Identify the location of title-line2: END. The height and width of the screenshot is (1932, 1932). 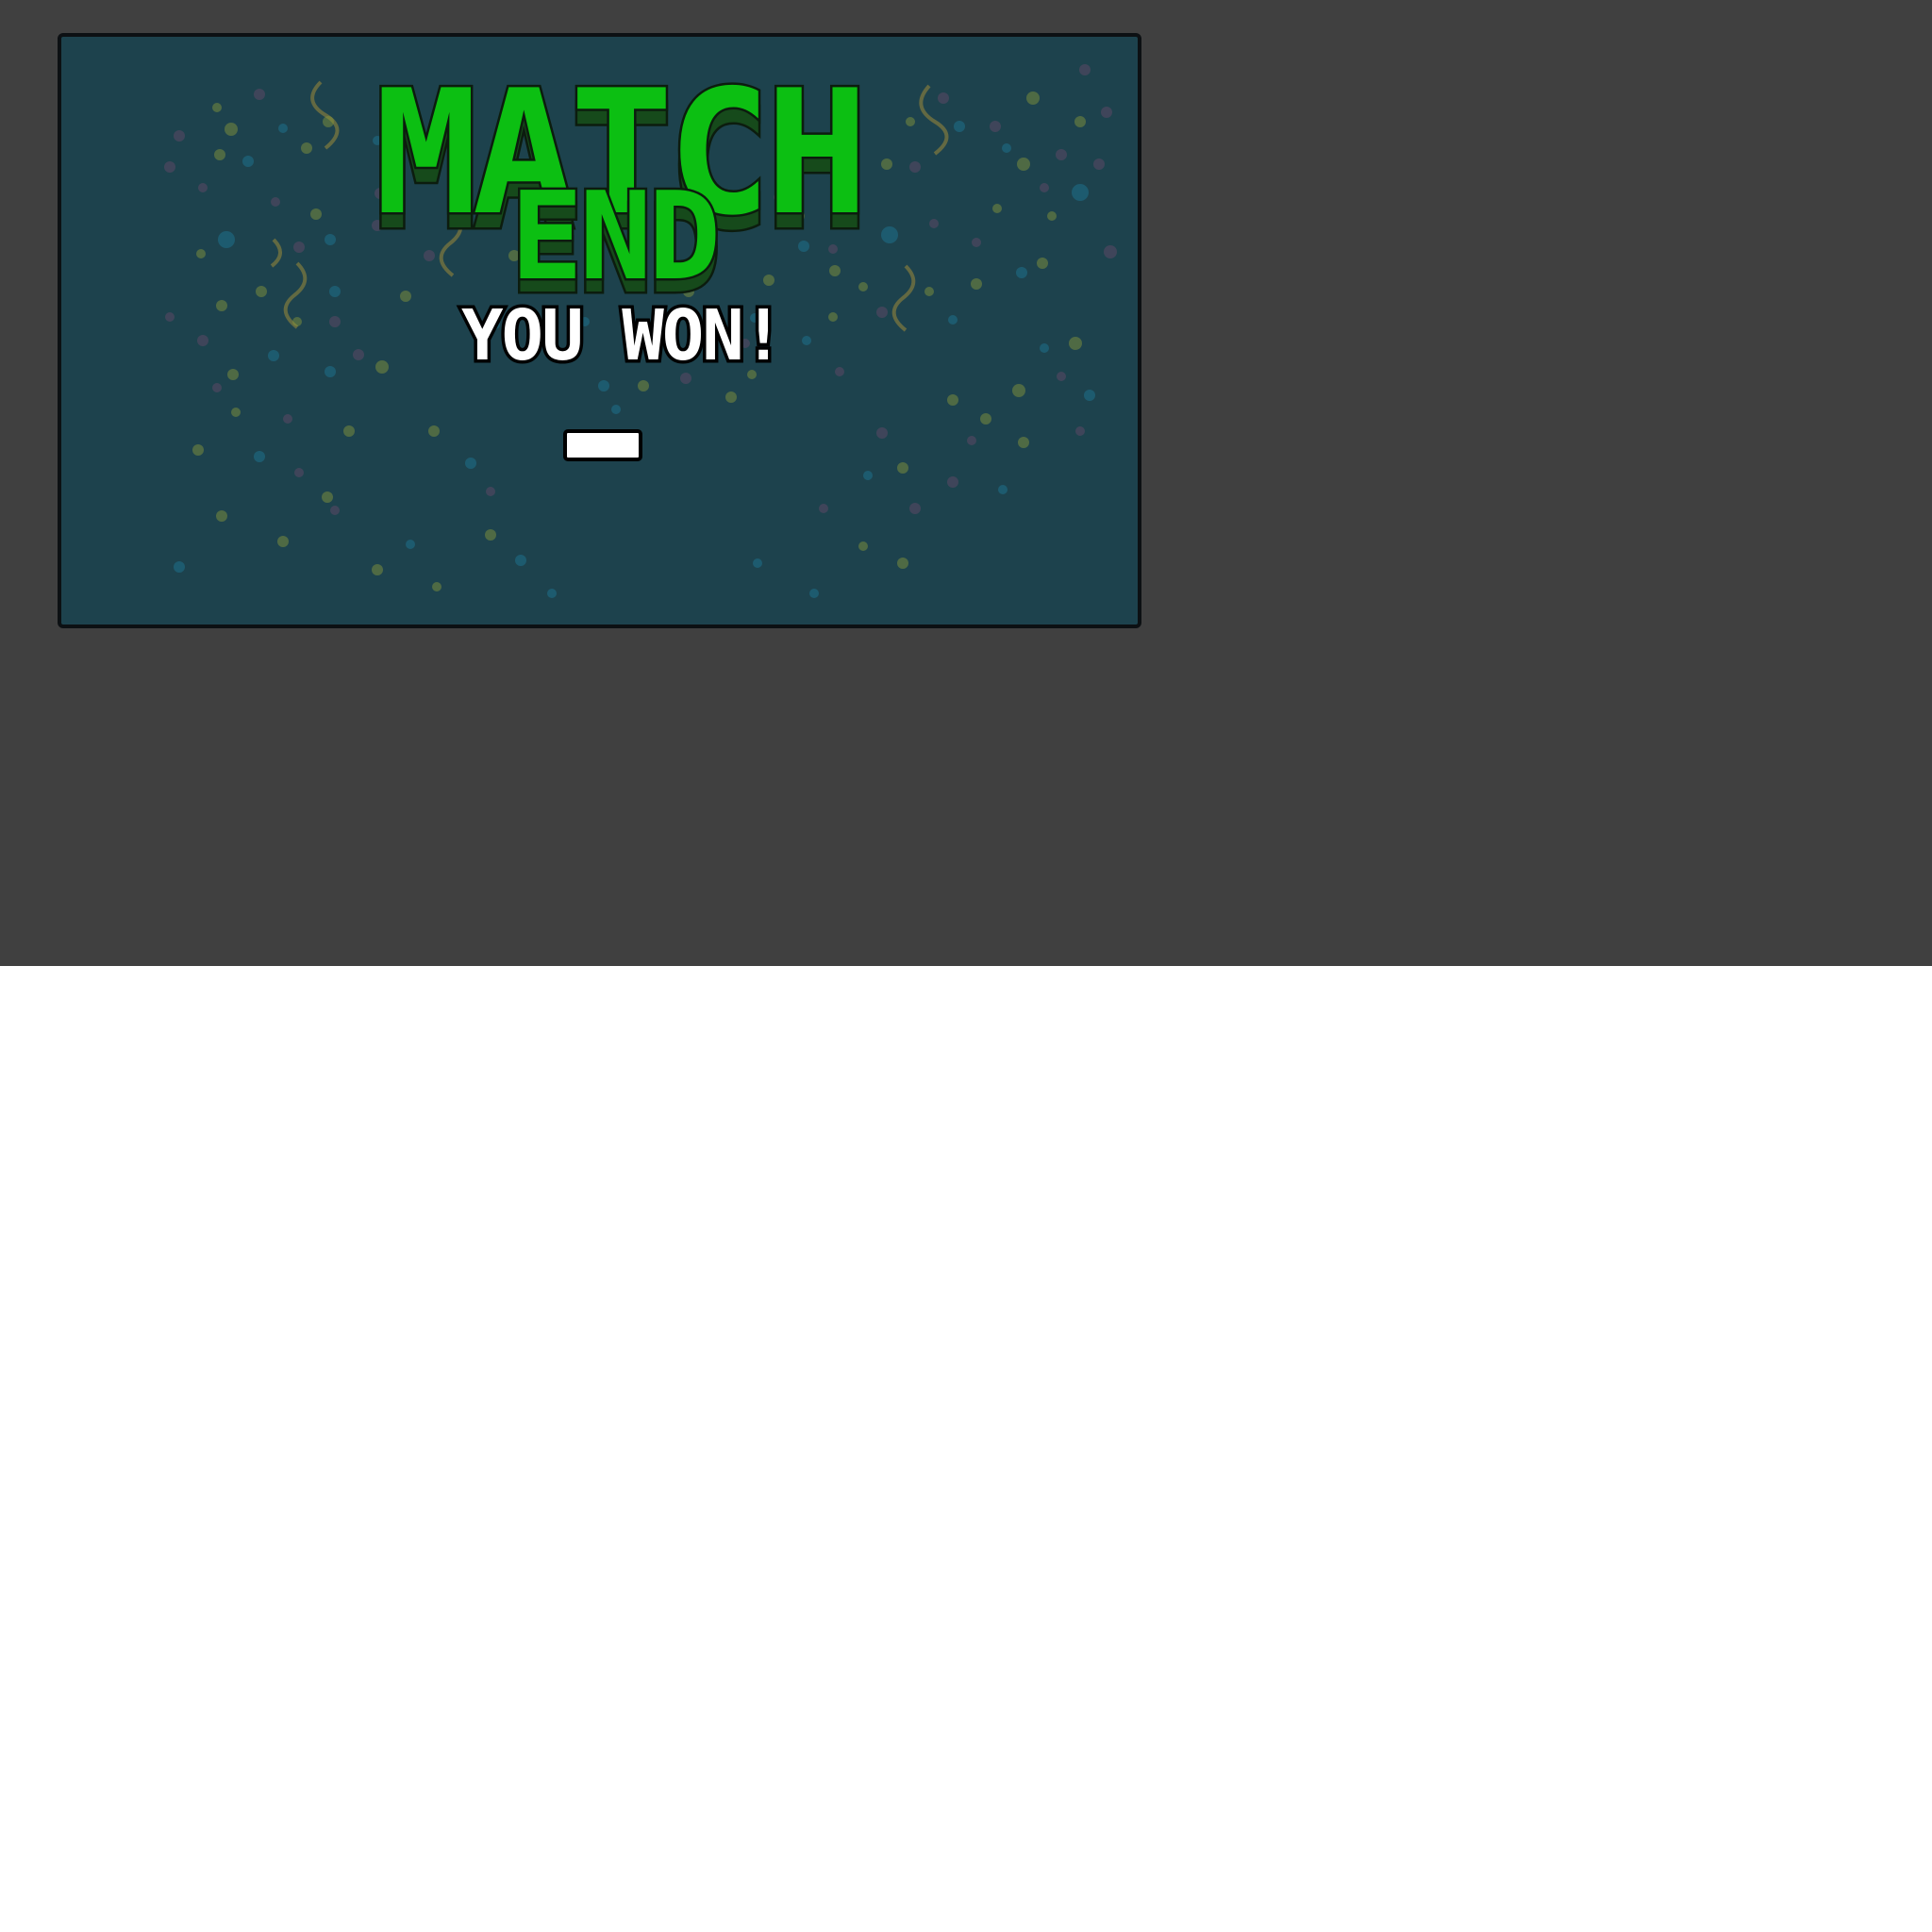
(614, 238).